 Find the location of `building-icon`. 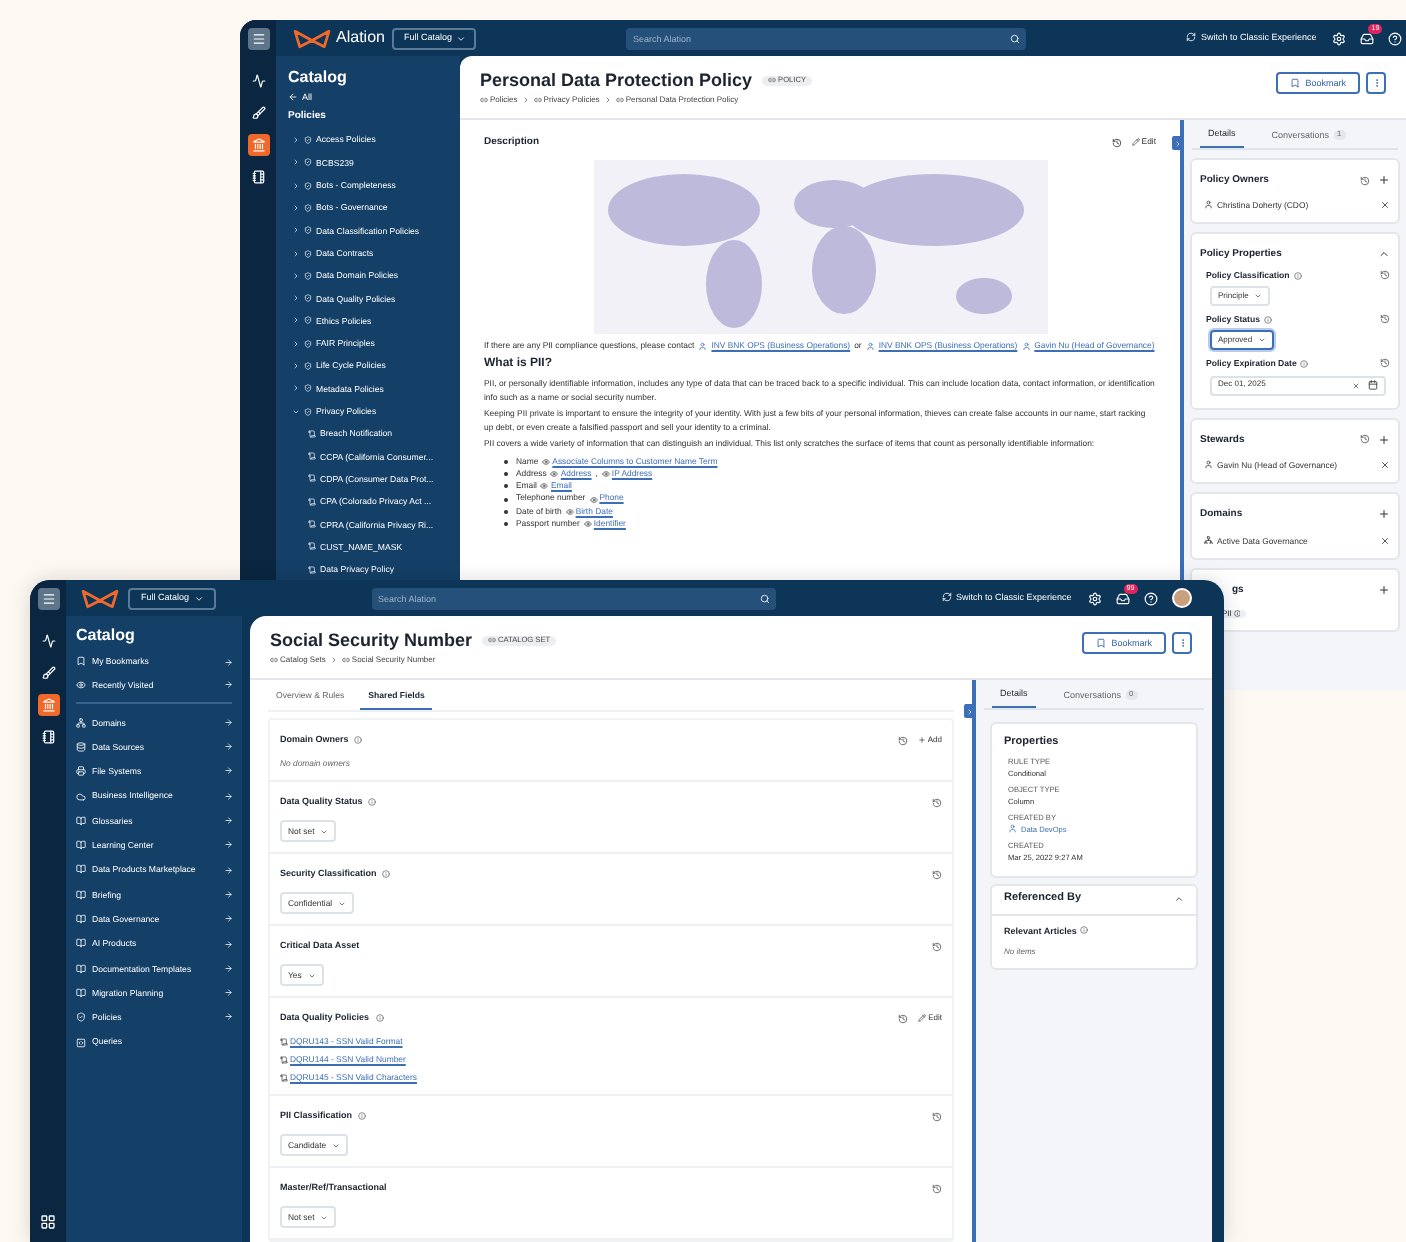

building-icon is located at coordinates (48, 705).